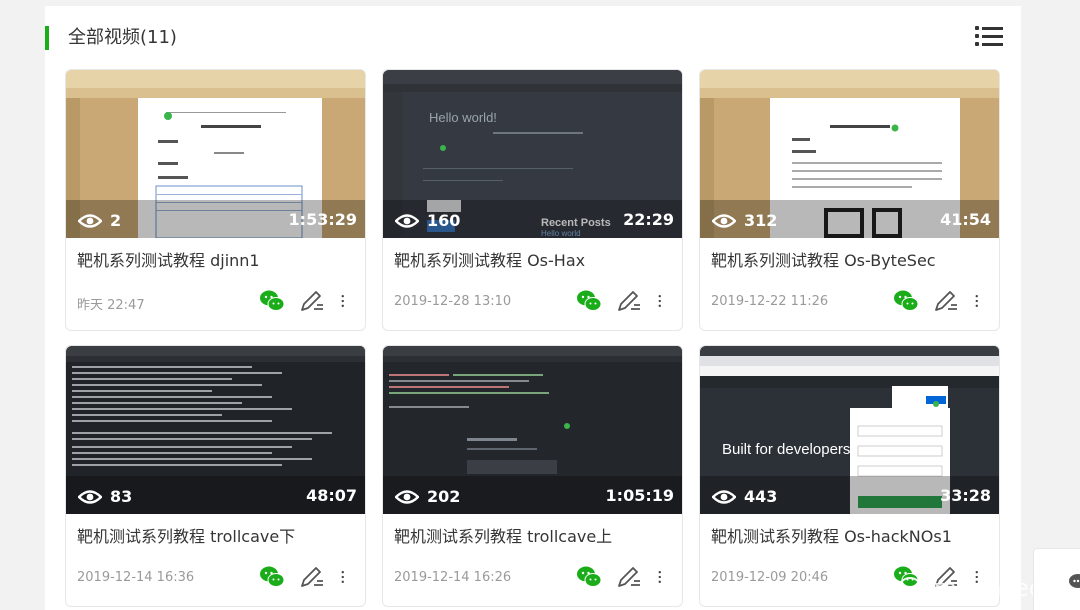  Describe the element at coordinates (965, 495) in the screenshot. I see `video-duration: 33:28` at that location.